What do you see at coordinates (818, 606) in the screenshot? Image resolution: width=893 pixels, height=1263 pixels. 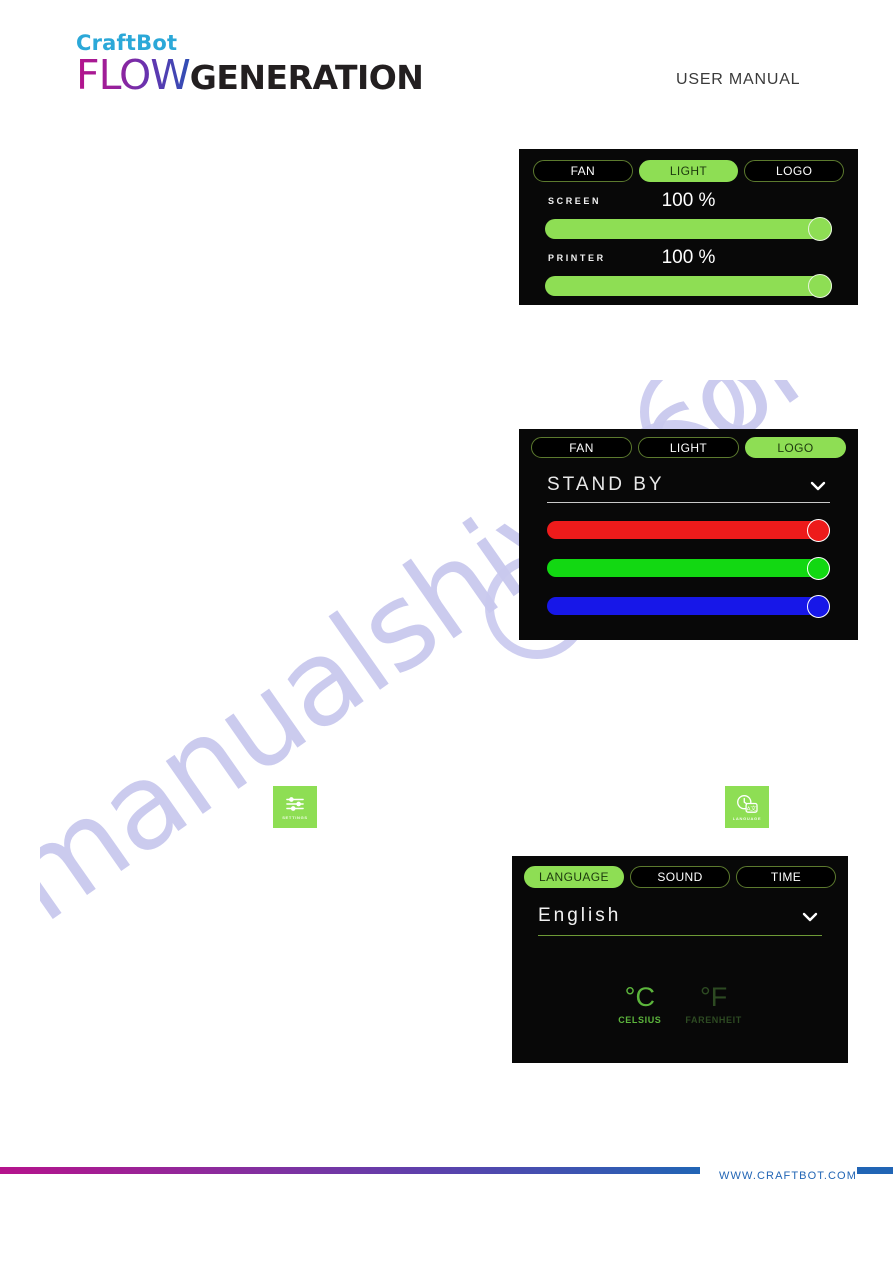 I see `logo-blue-slider-handle` at bounding box center [818, 606].